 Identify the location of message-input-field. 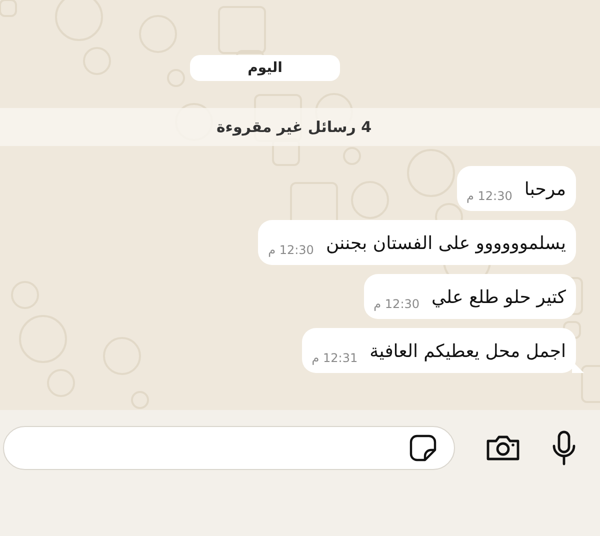
(229, 448).